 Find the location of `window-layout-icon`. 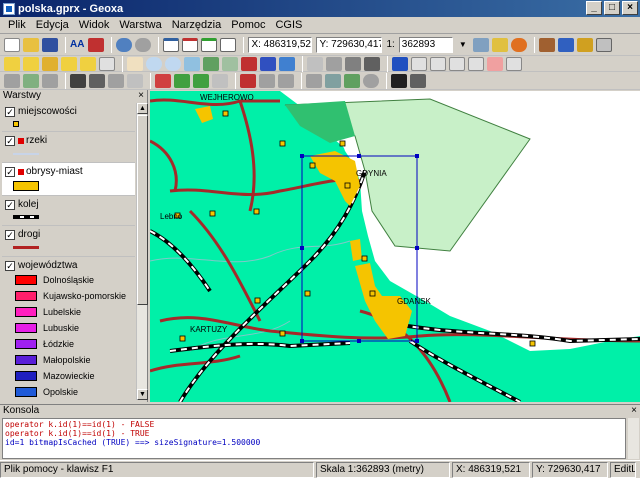

window-layout-icon is located at coordinates (228, 44).